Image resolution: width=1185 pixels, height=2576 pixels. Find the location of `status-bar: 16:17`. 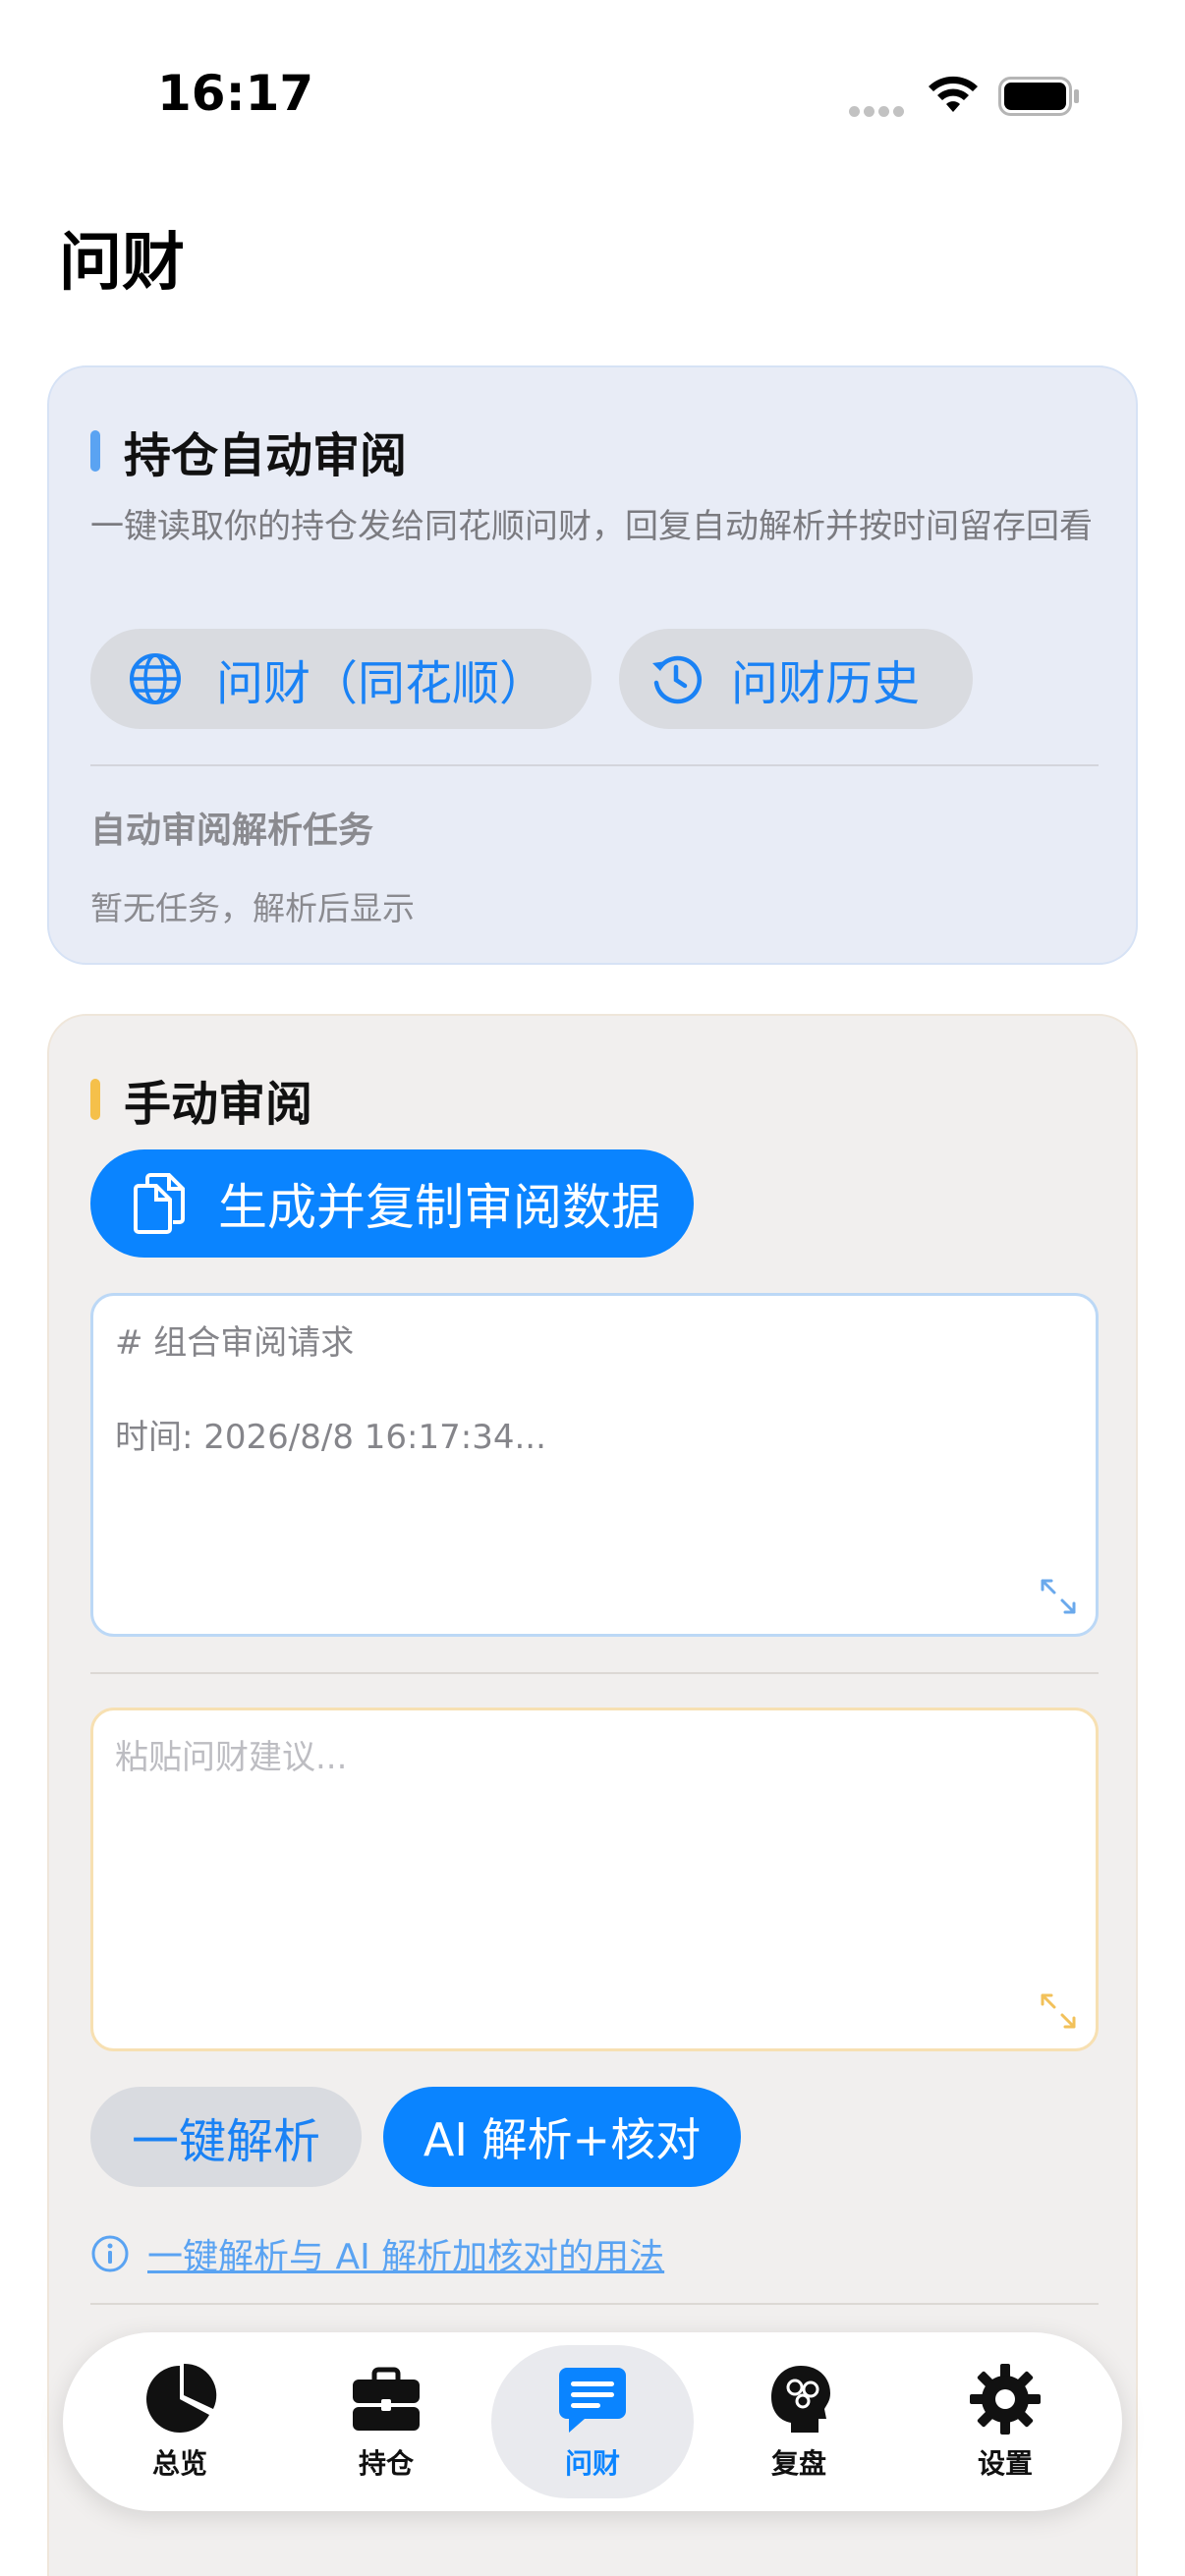

status-bar: 16:17 is located at coordinates (592, 93).